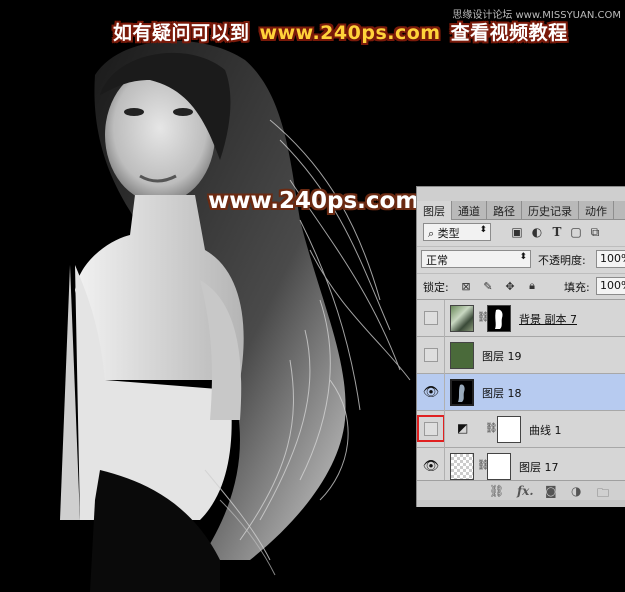 This screenshot has width=625, height=592. Describe the element at coordinates (510, 286) in the screenshot. I see `lock-move-icon: ✥` at that location.